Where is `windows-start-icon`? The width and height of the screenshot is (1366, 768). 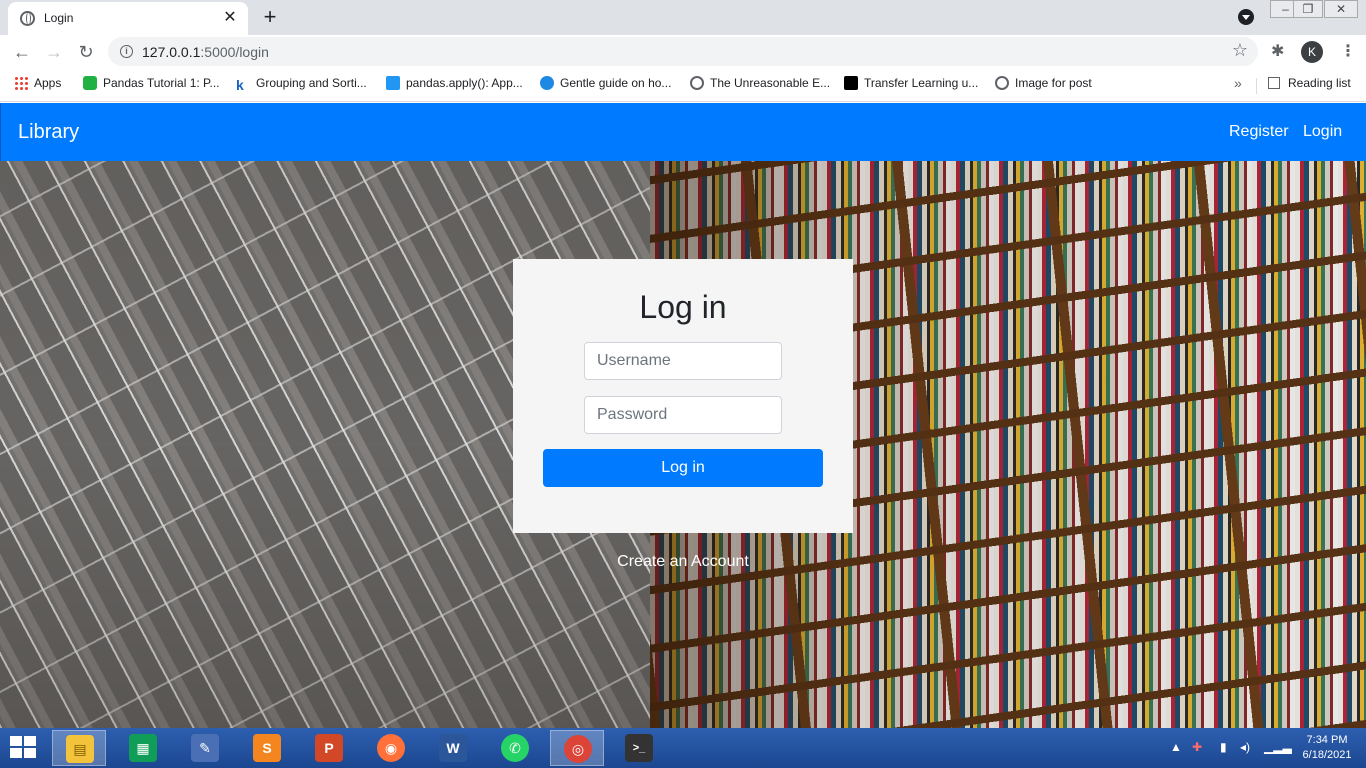
windows-start-icon is located at coordinates (24, 748).